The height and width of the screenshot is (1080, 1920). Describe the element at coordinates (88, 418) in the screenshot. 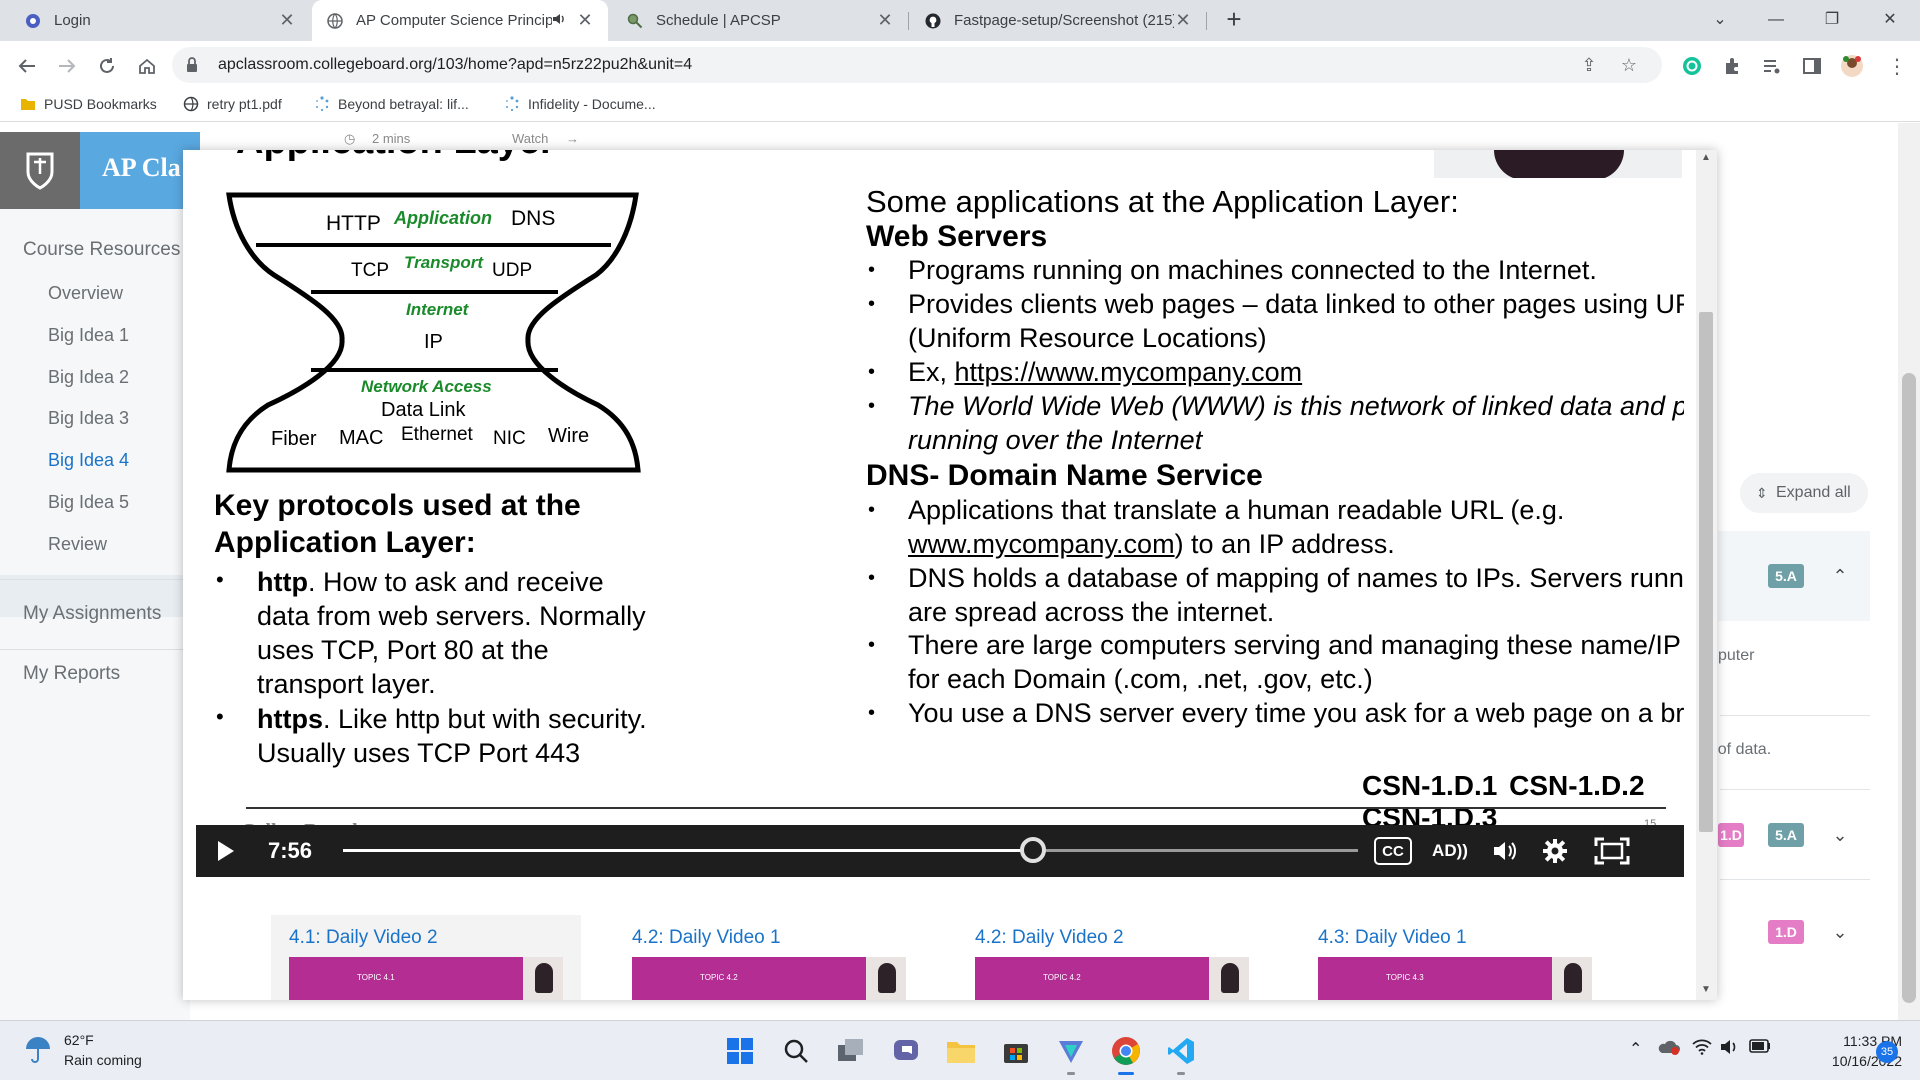

I see `sidebar-item-big-idea-3: Big Idea 3` at that location.